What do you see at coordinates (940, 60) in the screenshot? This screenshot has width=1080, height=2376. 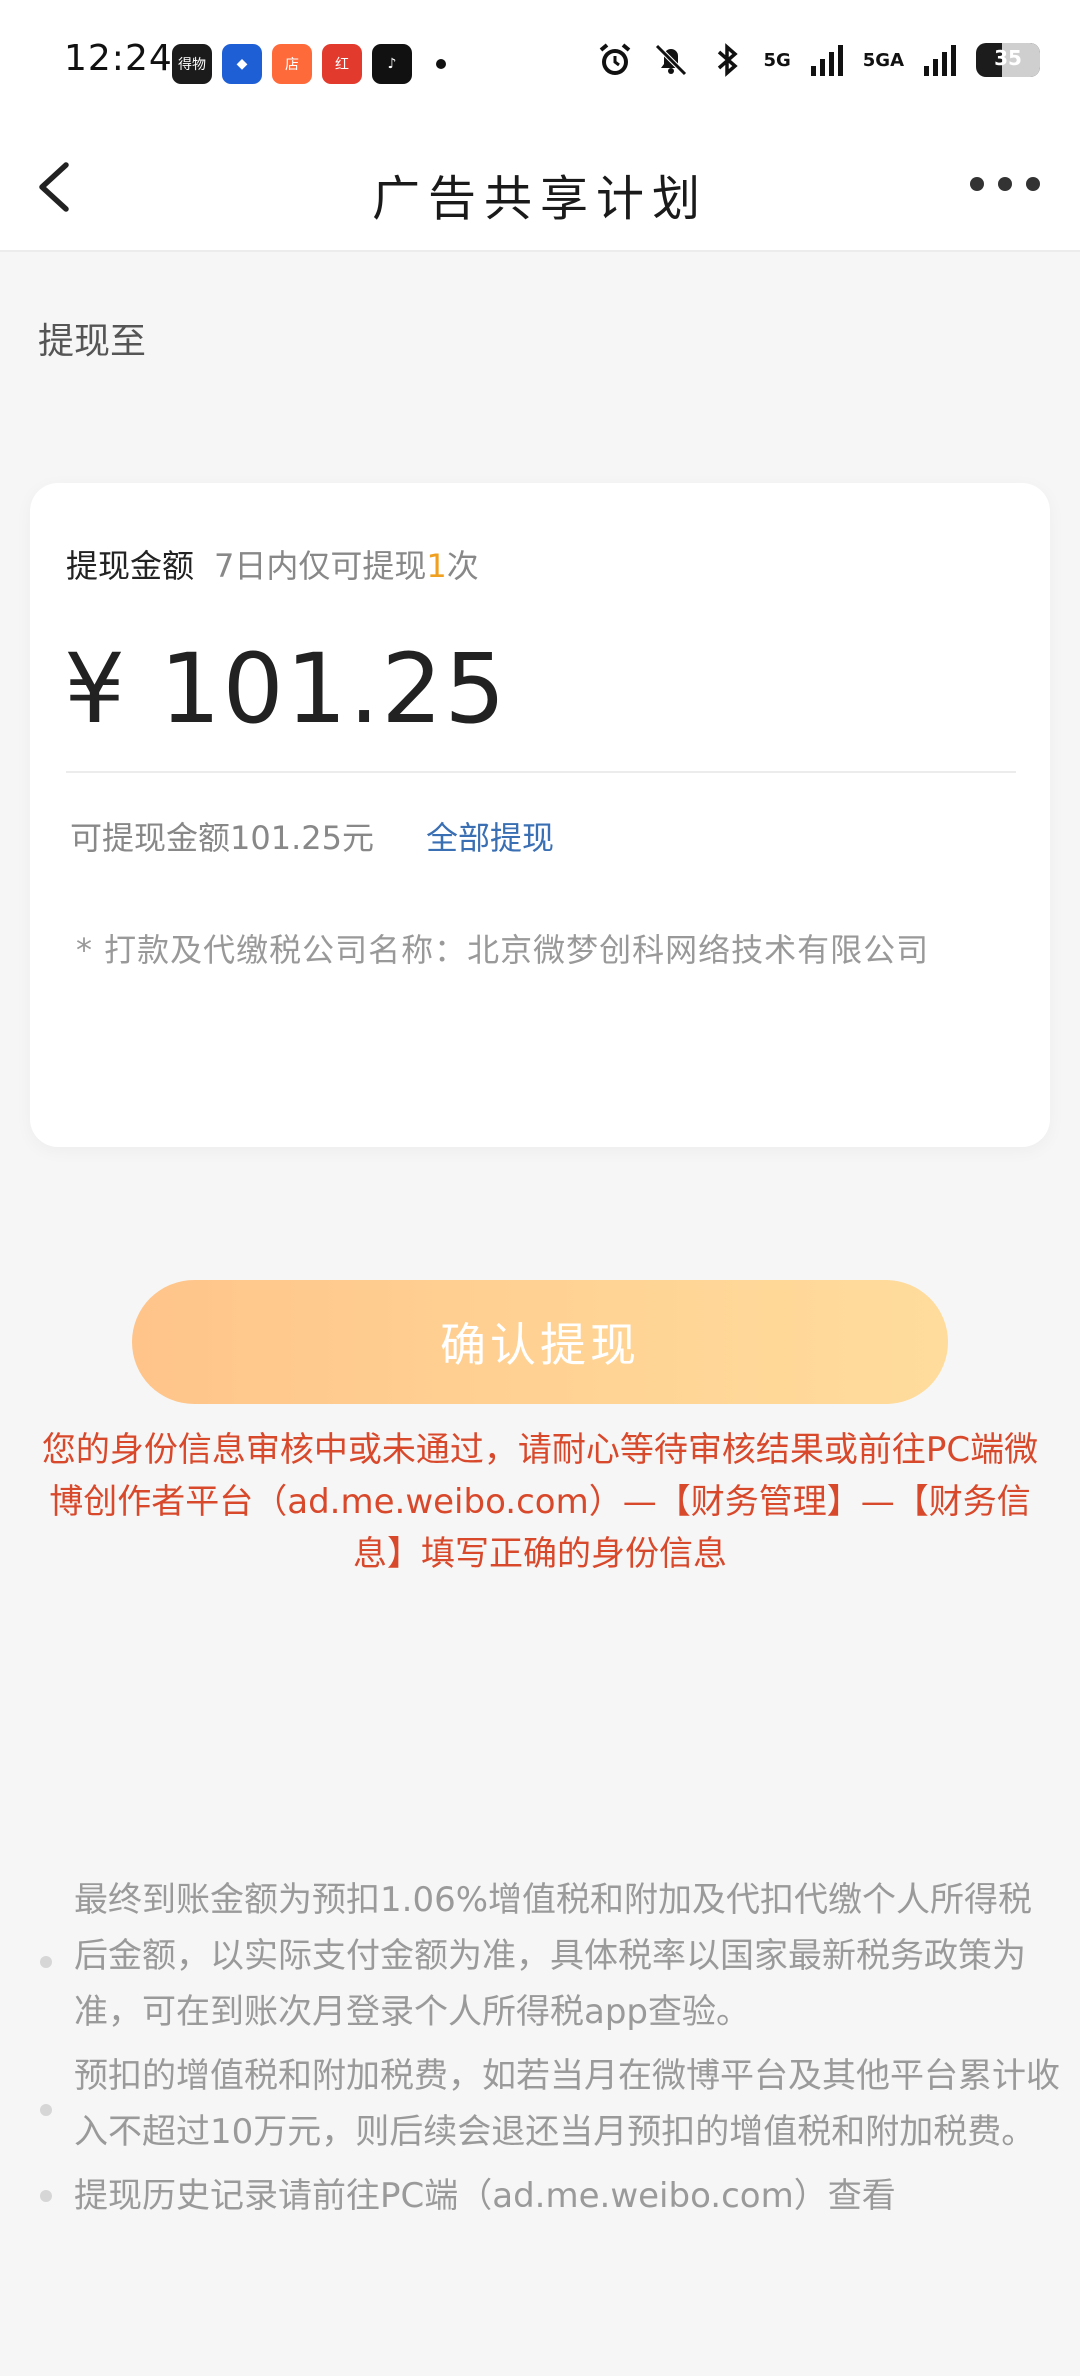 I see `signal-bars-2-icon` at bounding box center [940, 60].